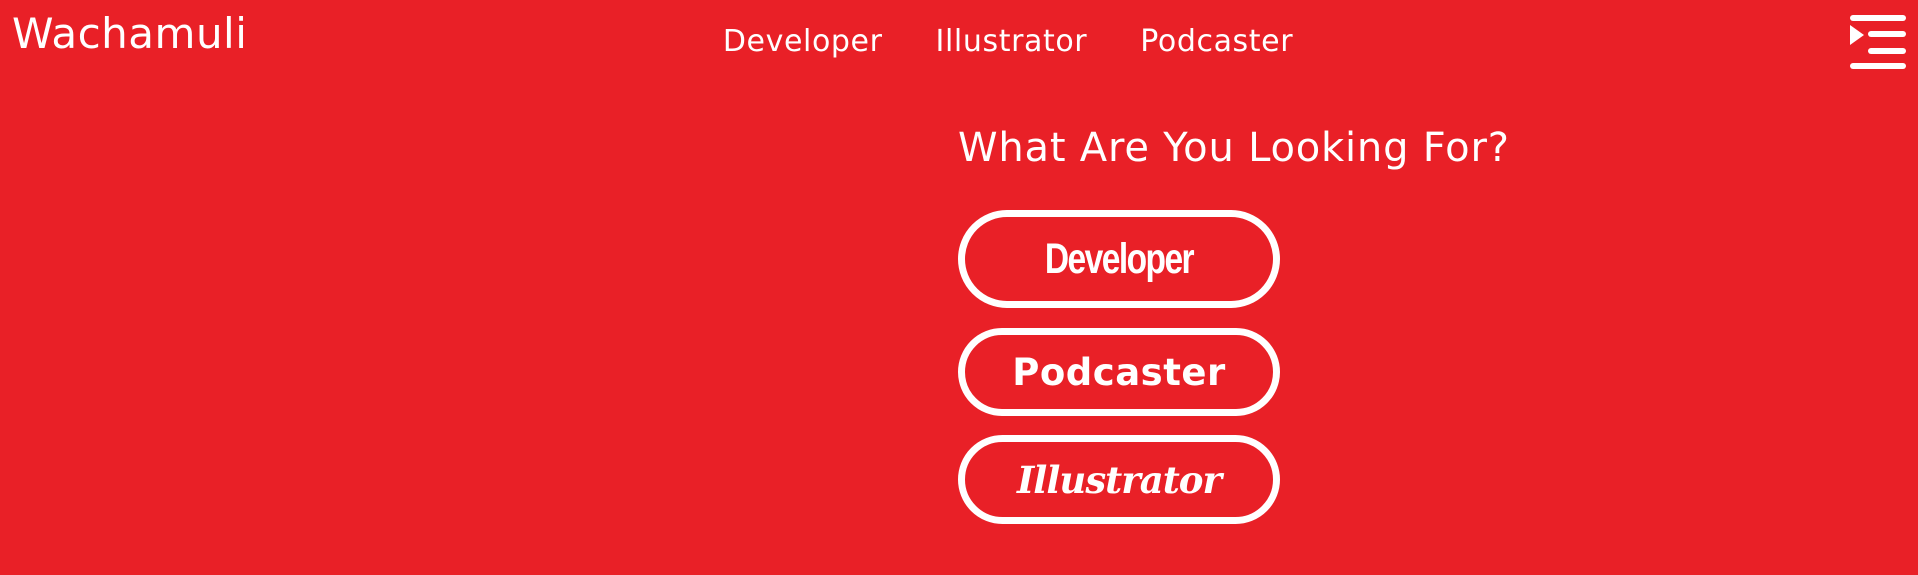  I want to click on nav-link-illustrator: Illustrator, so click(1012, 42).